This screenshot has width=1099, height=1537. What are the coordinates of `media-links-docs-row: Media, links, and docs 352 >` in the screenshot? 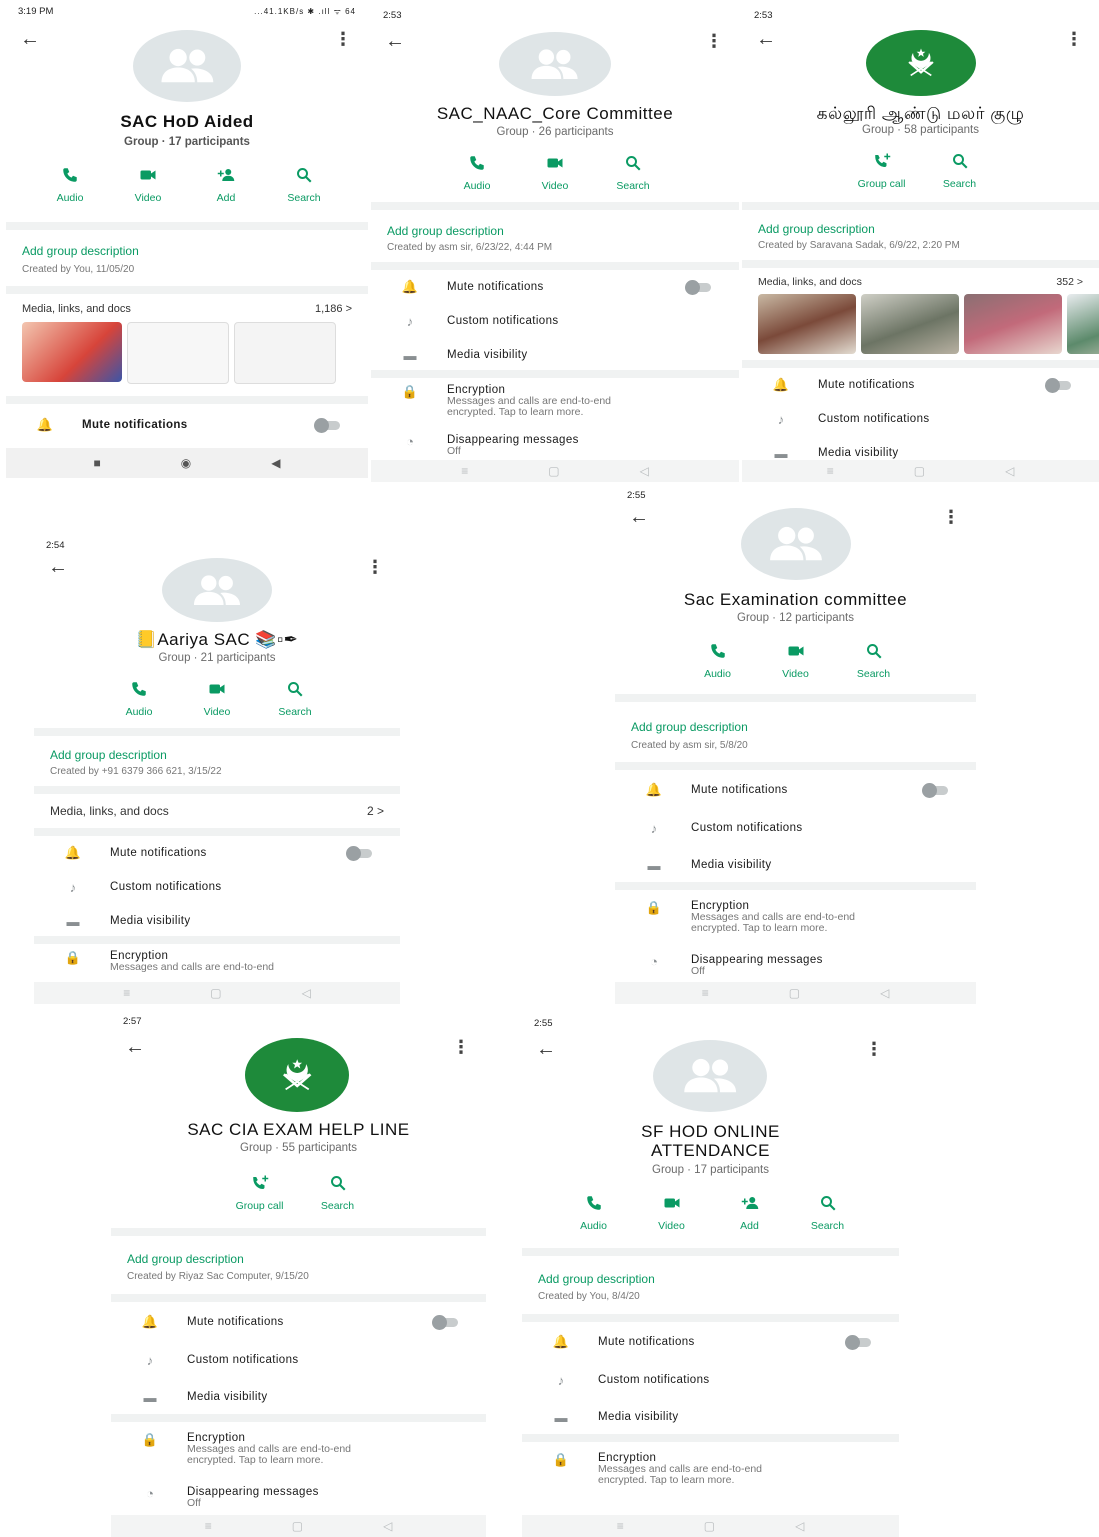 It's located at (920, 282).